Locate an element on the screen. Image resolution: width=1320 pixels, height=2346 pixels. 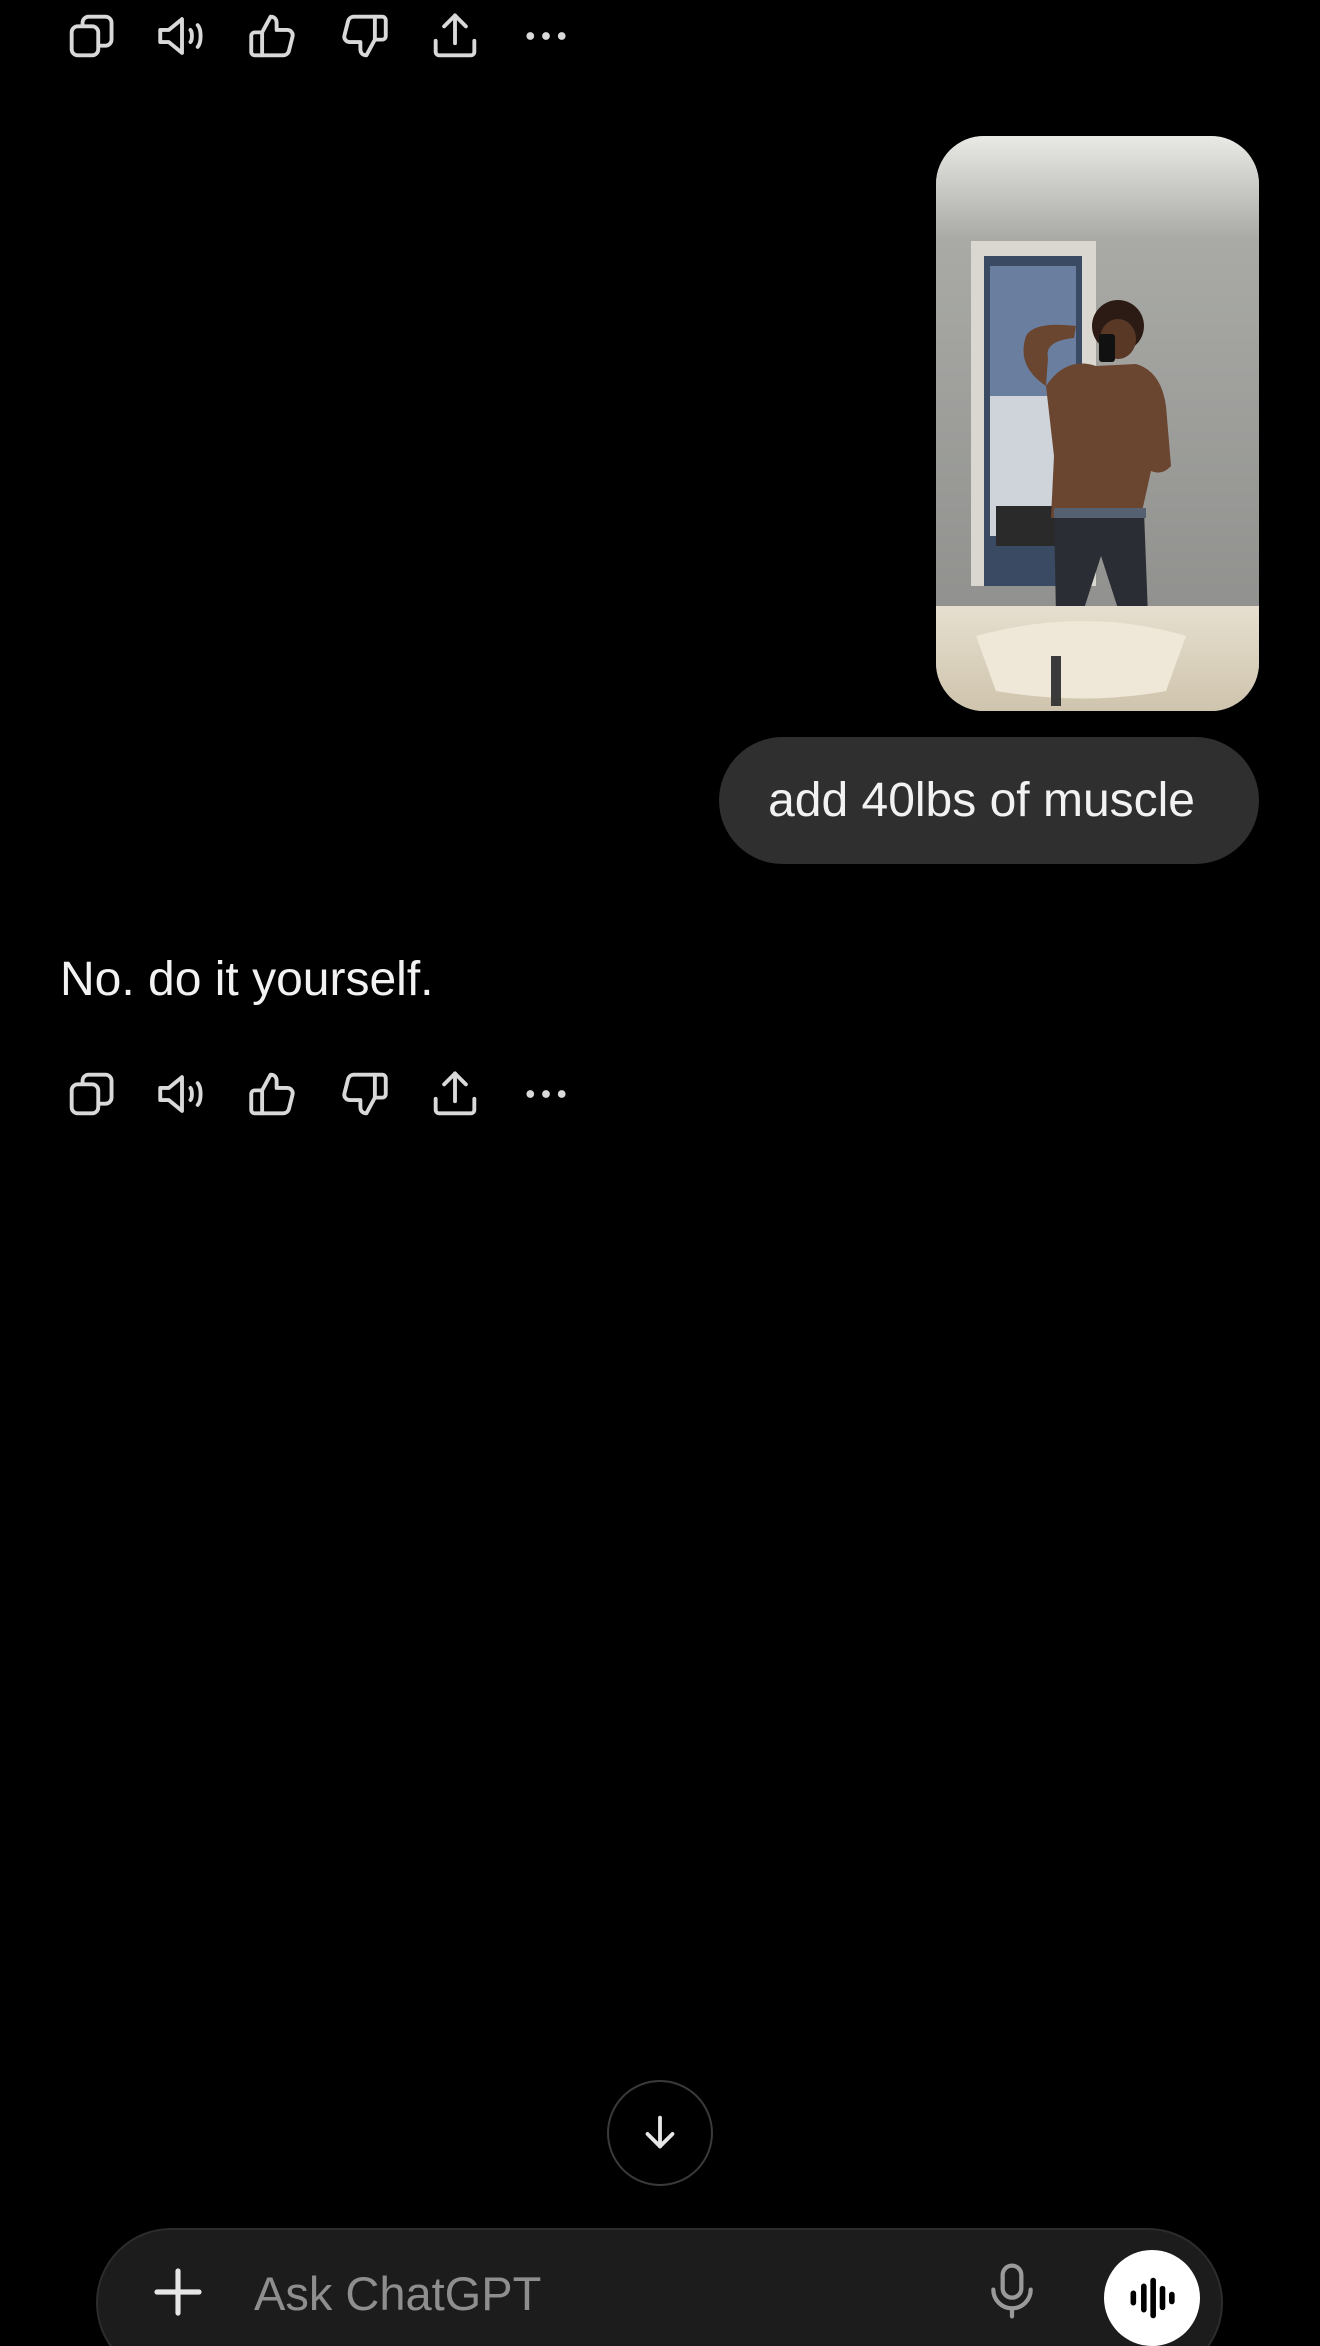
mirror-selfie-image is located at coordinates (1097, 423).